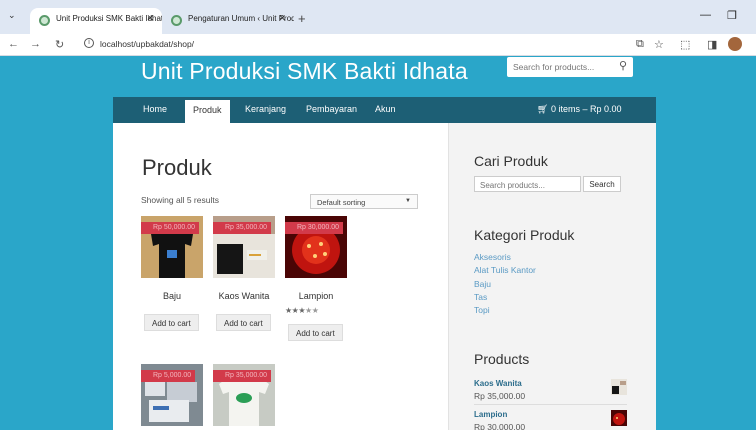  I want to click on category-link: Topi, so click(482, 310).